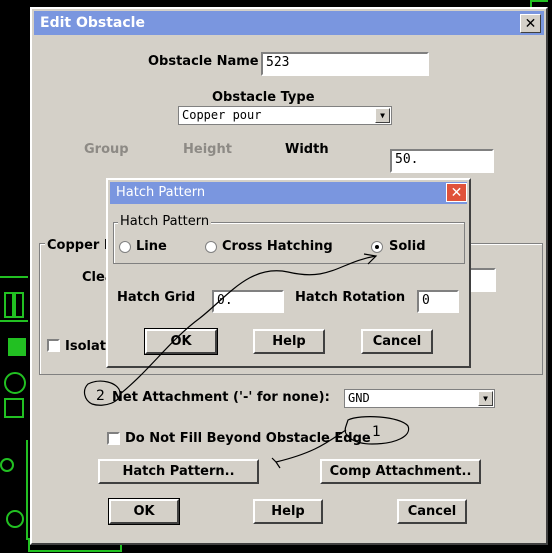 This screenshot has height=553, width=552. What do you see at coordinates (156, 297) in the screenshot?
I see `hatch-grid-label: Hatch Grid` at bounding box center [156, 297].